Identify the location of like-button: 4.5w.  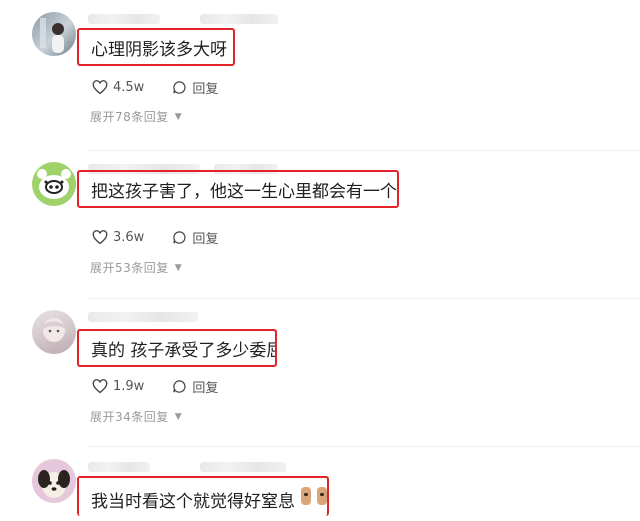
(118, 87).